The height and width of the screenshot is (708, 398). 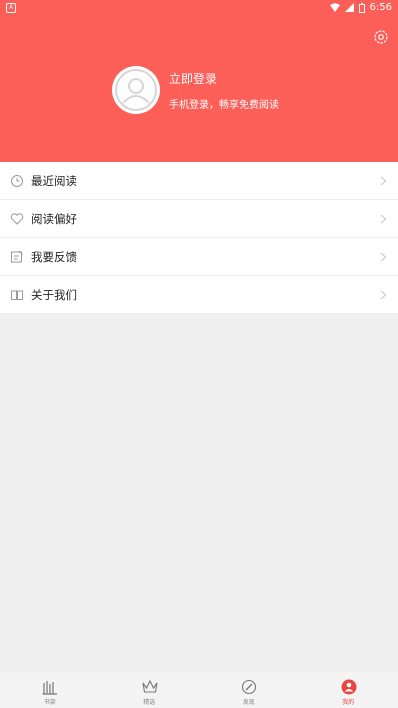 I want to click on edit-icon, so click(x=17, y=256).